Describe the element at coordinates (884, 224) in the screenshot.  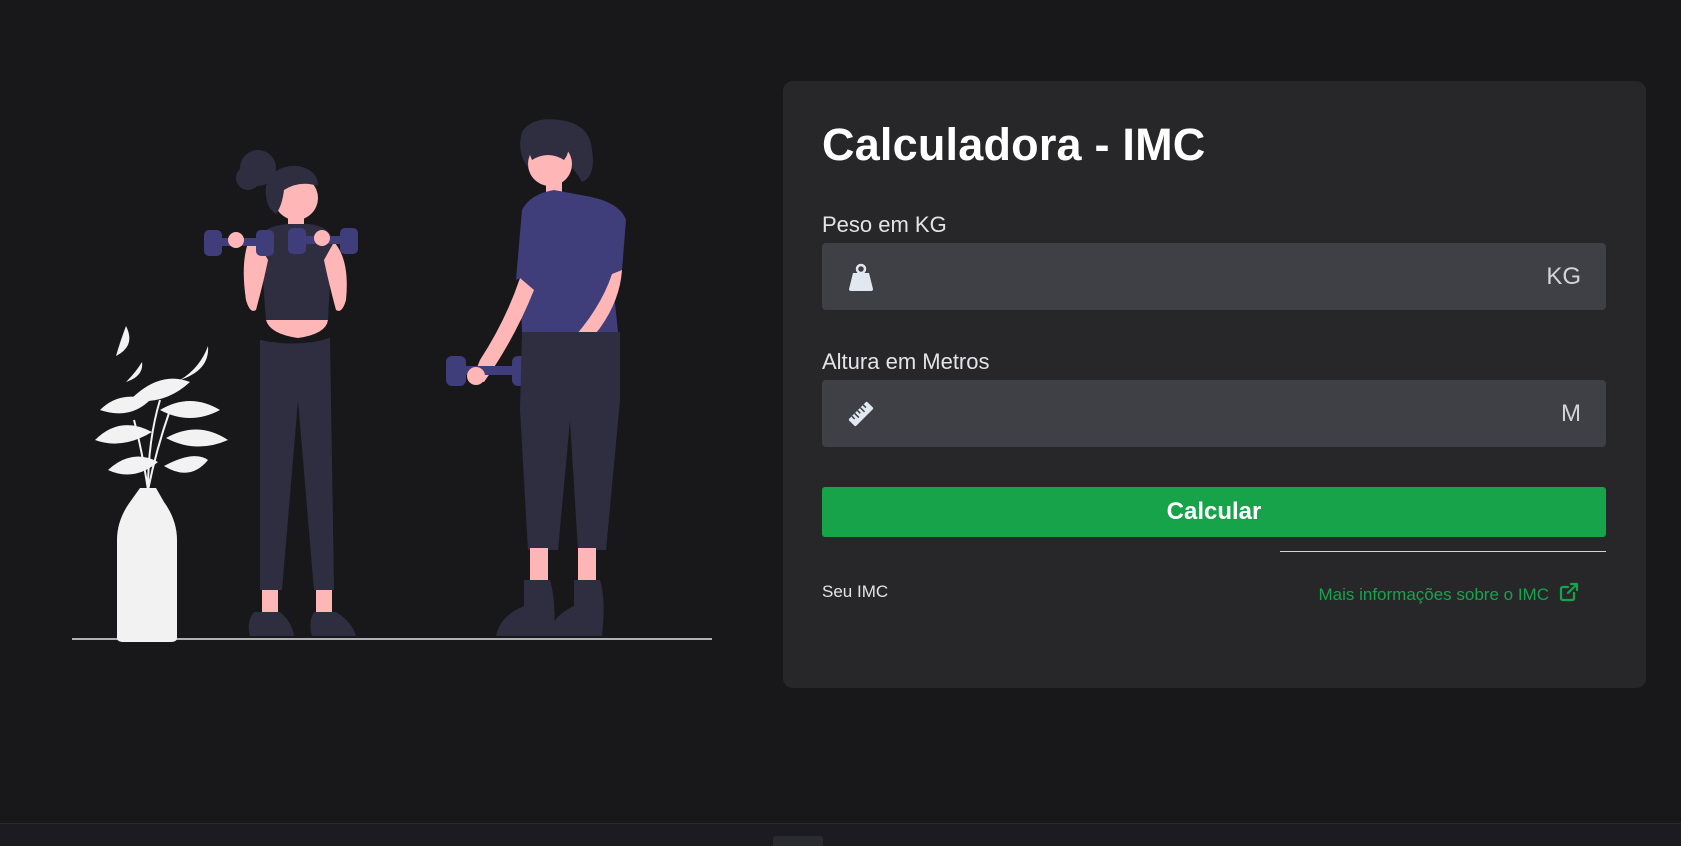
I see `weight-label: Peso em KG` at that location.